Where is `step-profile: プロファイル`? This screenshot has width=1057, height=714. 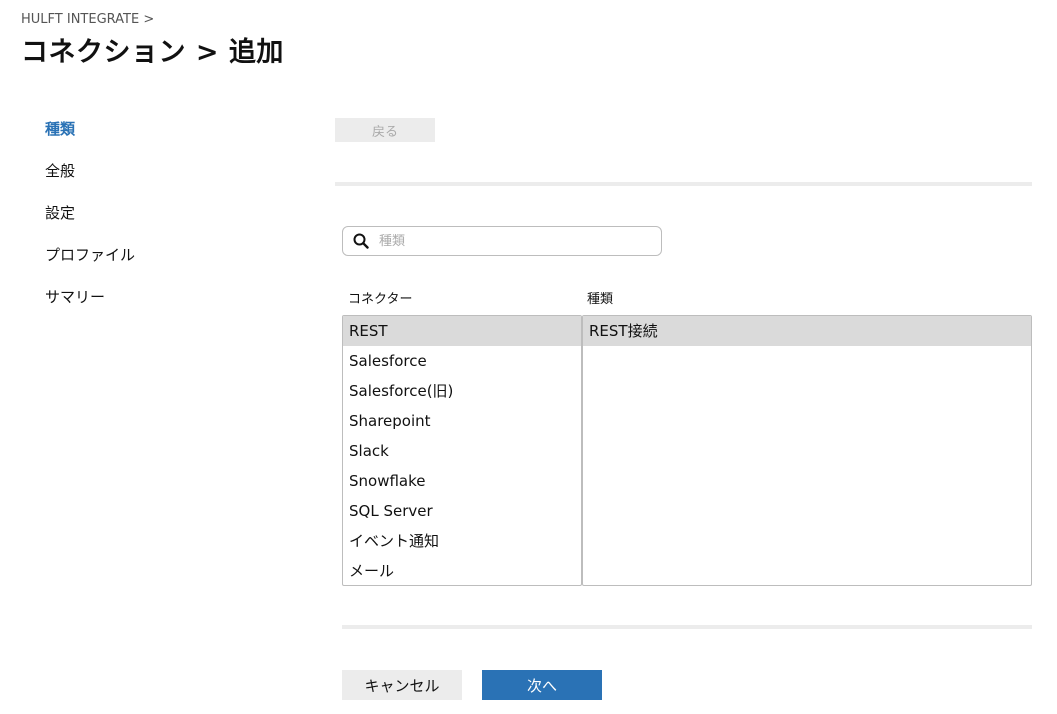
step-profile: プロファイル is located at coordinates (145, 265).